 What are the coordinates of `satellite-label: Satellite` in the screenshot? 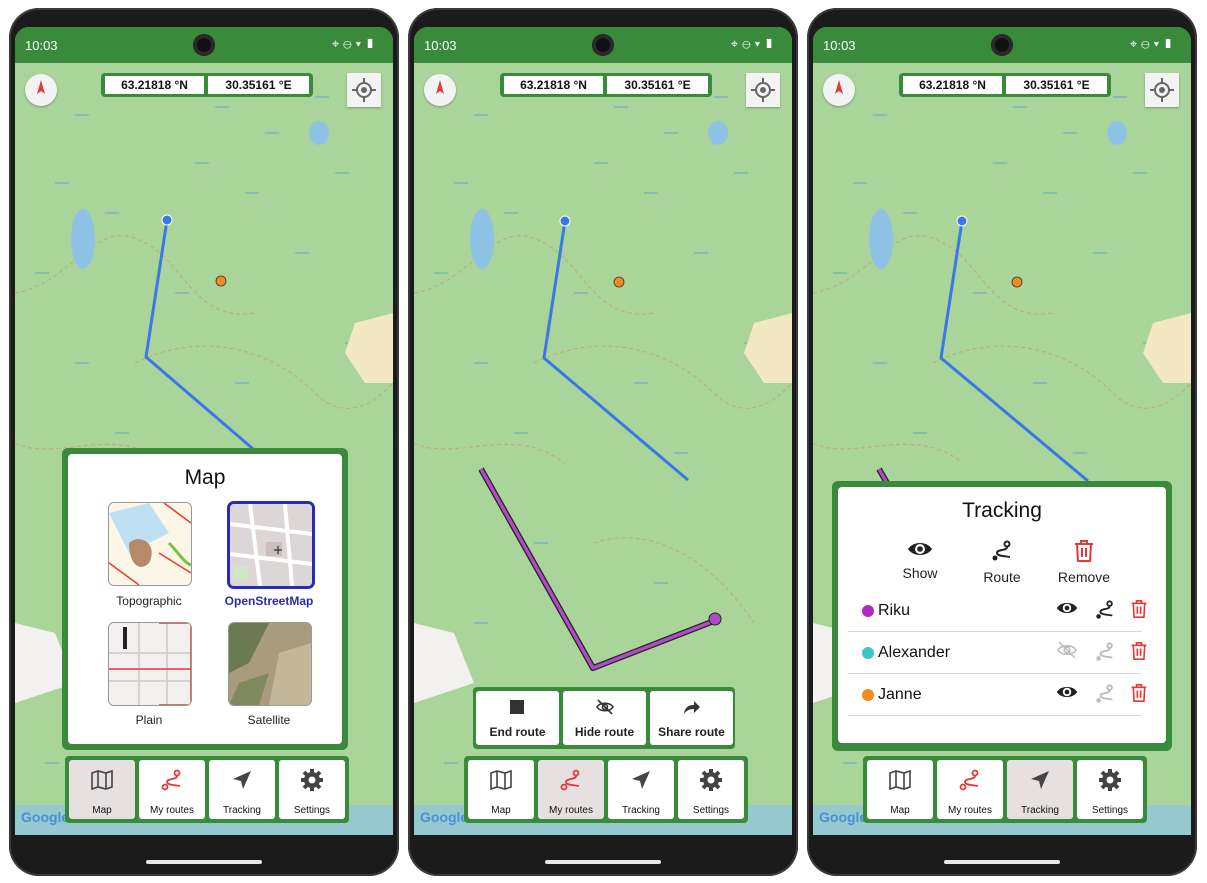 It's located at (269, 720).